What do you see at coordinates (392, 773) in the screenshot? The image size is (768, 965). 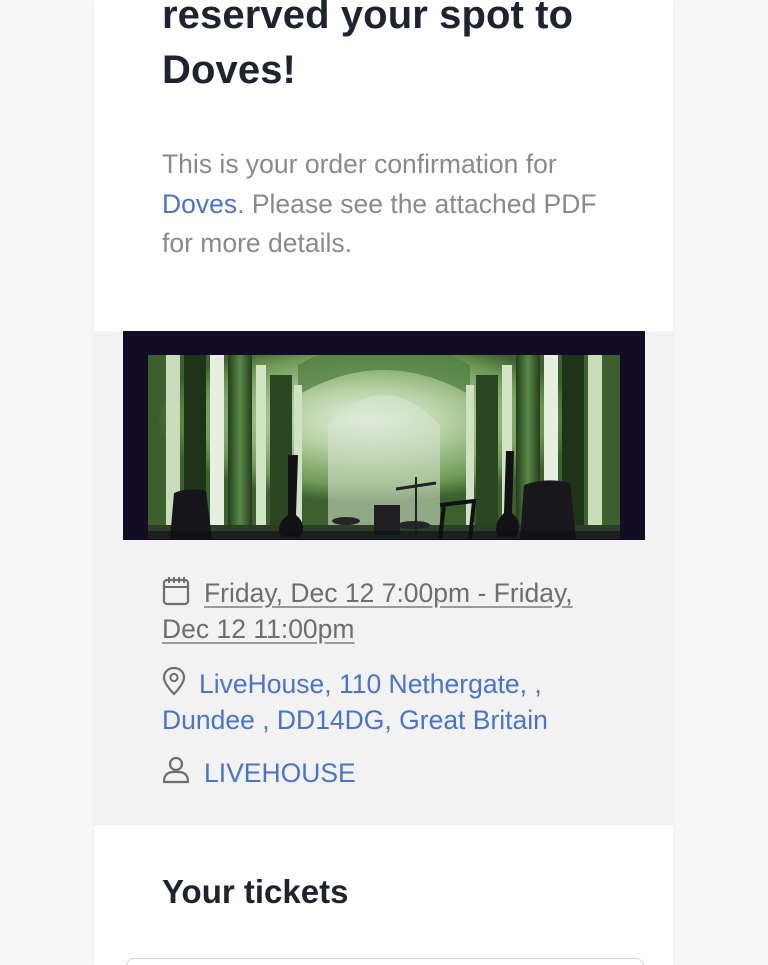 I see `event-organizer-row: LIVEHOUSE` at bounding box center [392, 773].